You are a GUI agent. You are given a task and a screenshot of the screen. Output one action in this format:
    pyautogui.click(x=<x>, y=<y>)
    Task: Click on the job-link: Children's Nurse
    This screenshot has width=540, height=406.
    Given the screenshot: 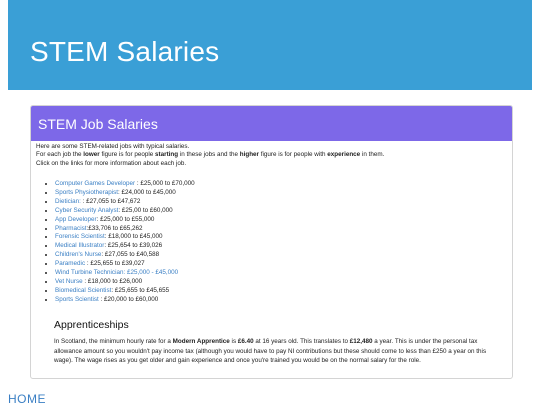 What is the action you would take?
    pyautogui.click(x=78, y=254)
    